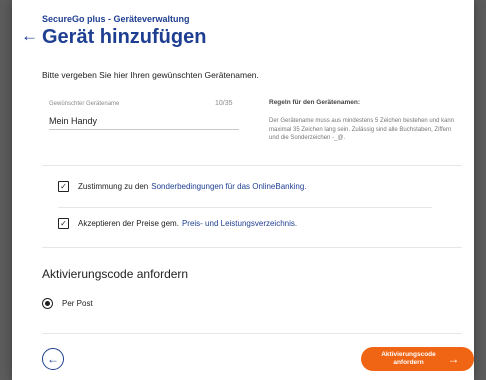 The height and width of the screenshot is (380, 486). I want to click on device-name-input, so click(144, 121).